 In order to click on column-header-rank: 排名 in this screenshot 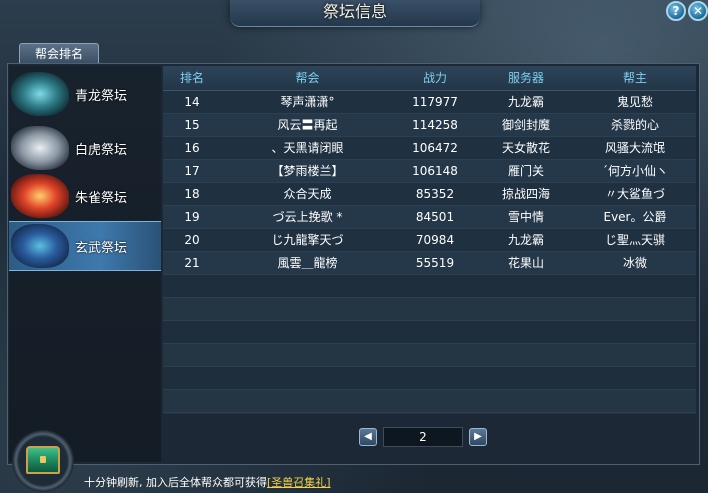, I will do `click(191, 78)`.